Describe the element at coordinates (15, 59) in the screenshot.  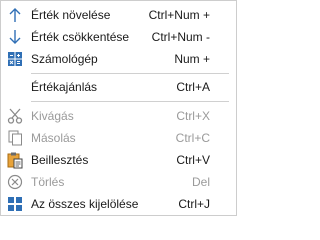
I see `calculator-icon` at that location.